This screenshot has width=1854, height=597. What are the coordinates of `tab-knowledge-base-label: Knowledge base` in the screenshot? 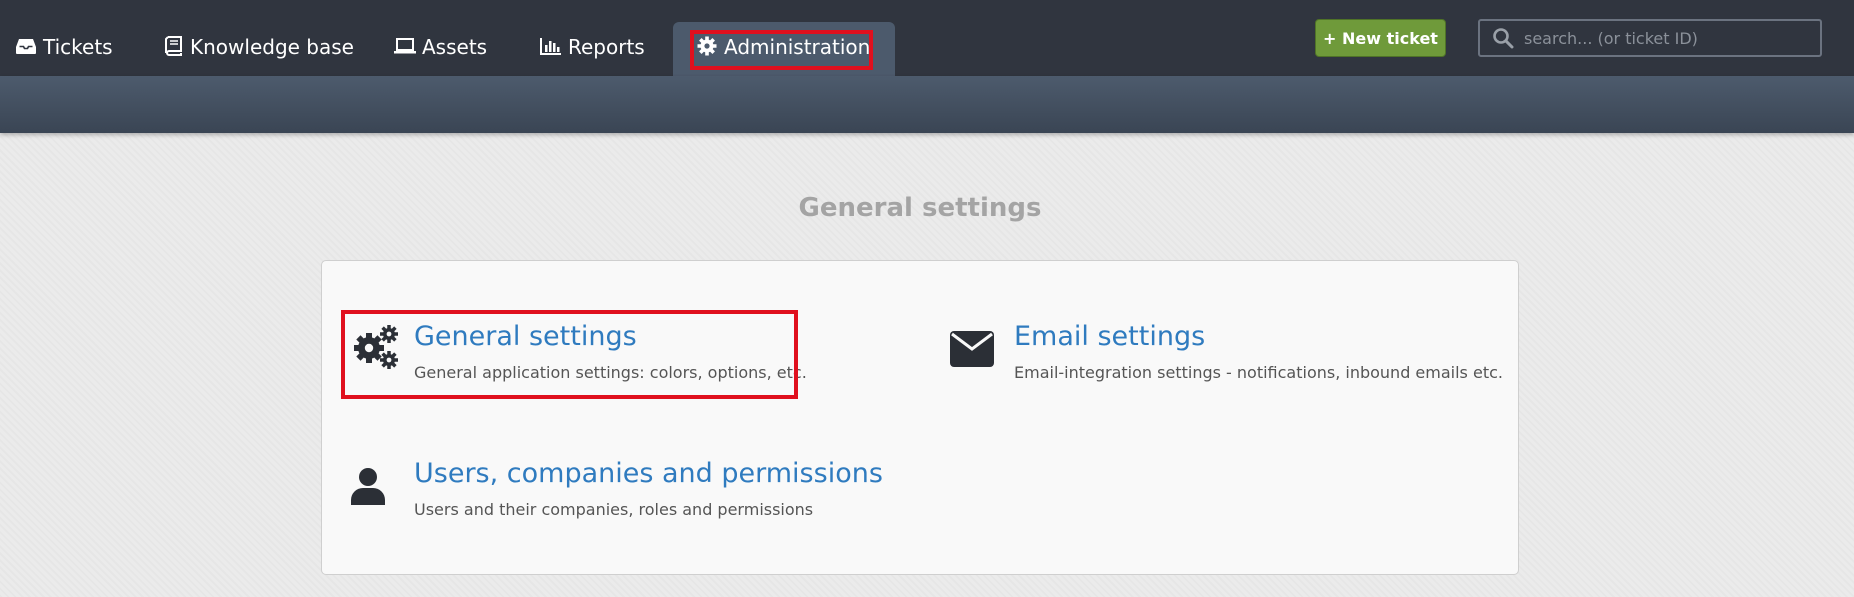 It's located at (272, 47).